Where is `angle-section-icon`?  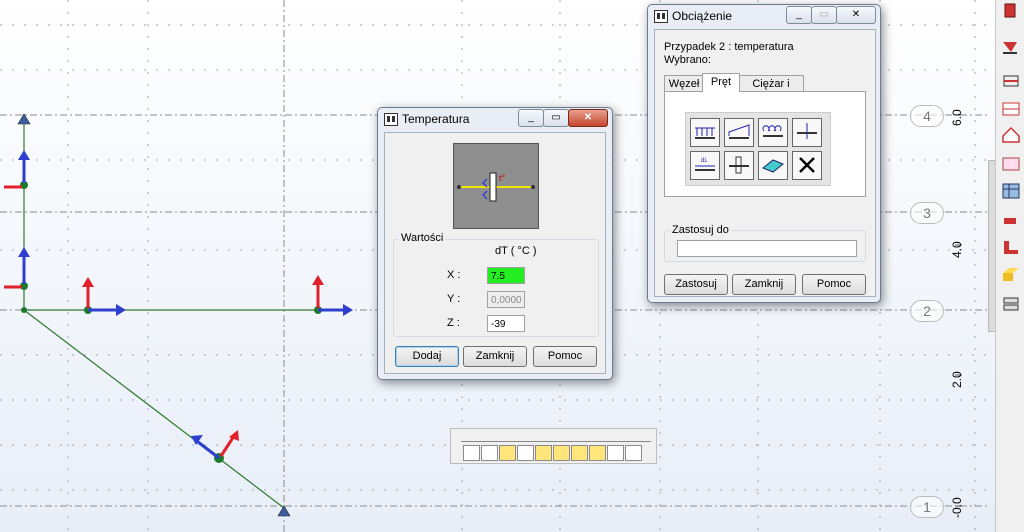
angle-section-icon is located at coordinates (1011, 247).